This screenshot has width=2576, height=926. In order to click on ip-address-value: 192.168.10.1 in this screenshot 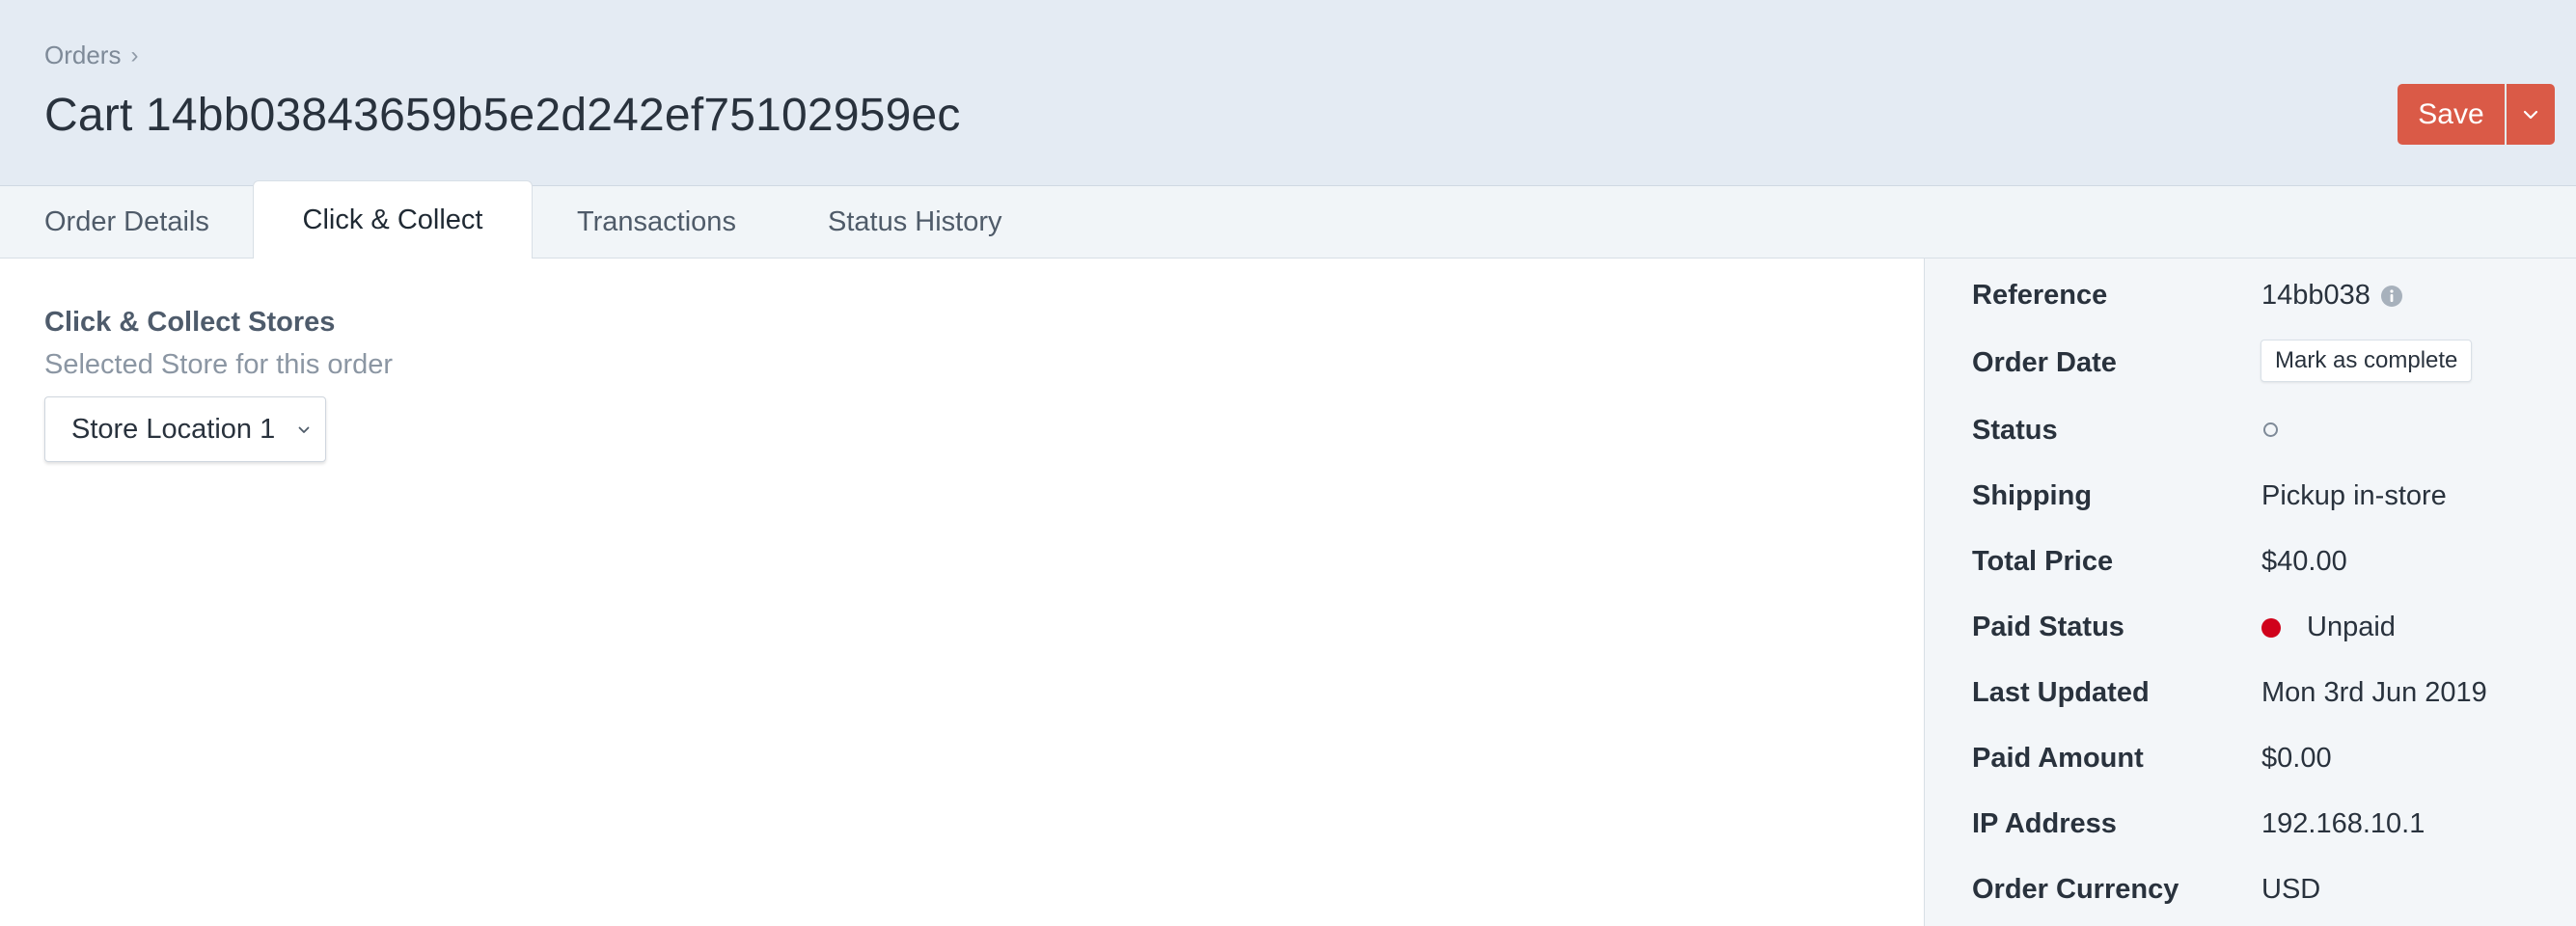, I will do `click(2343, 823)`.